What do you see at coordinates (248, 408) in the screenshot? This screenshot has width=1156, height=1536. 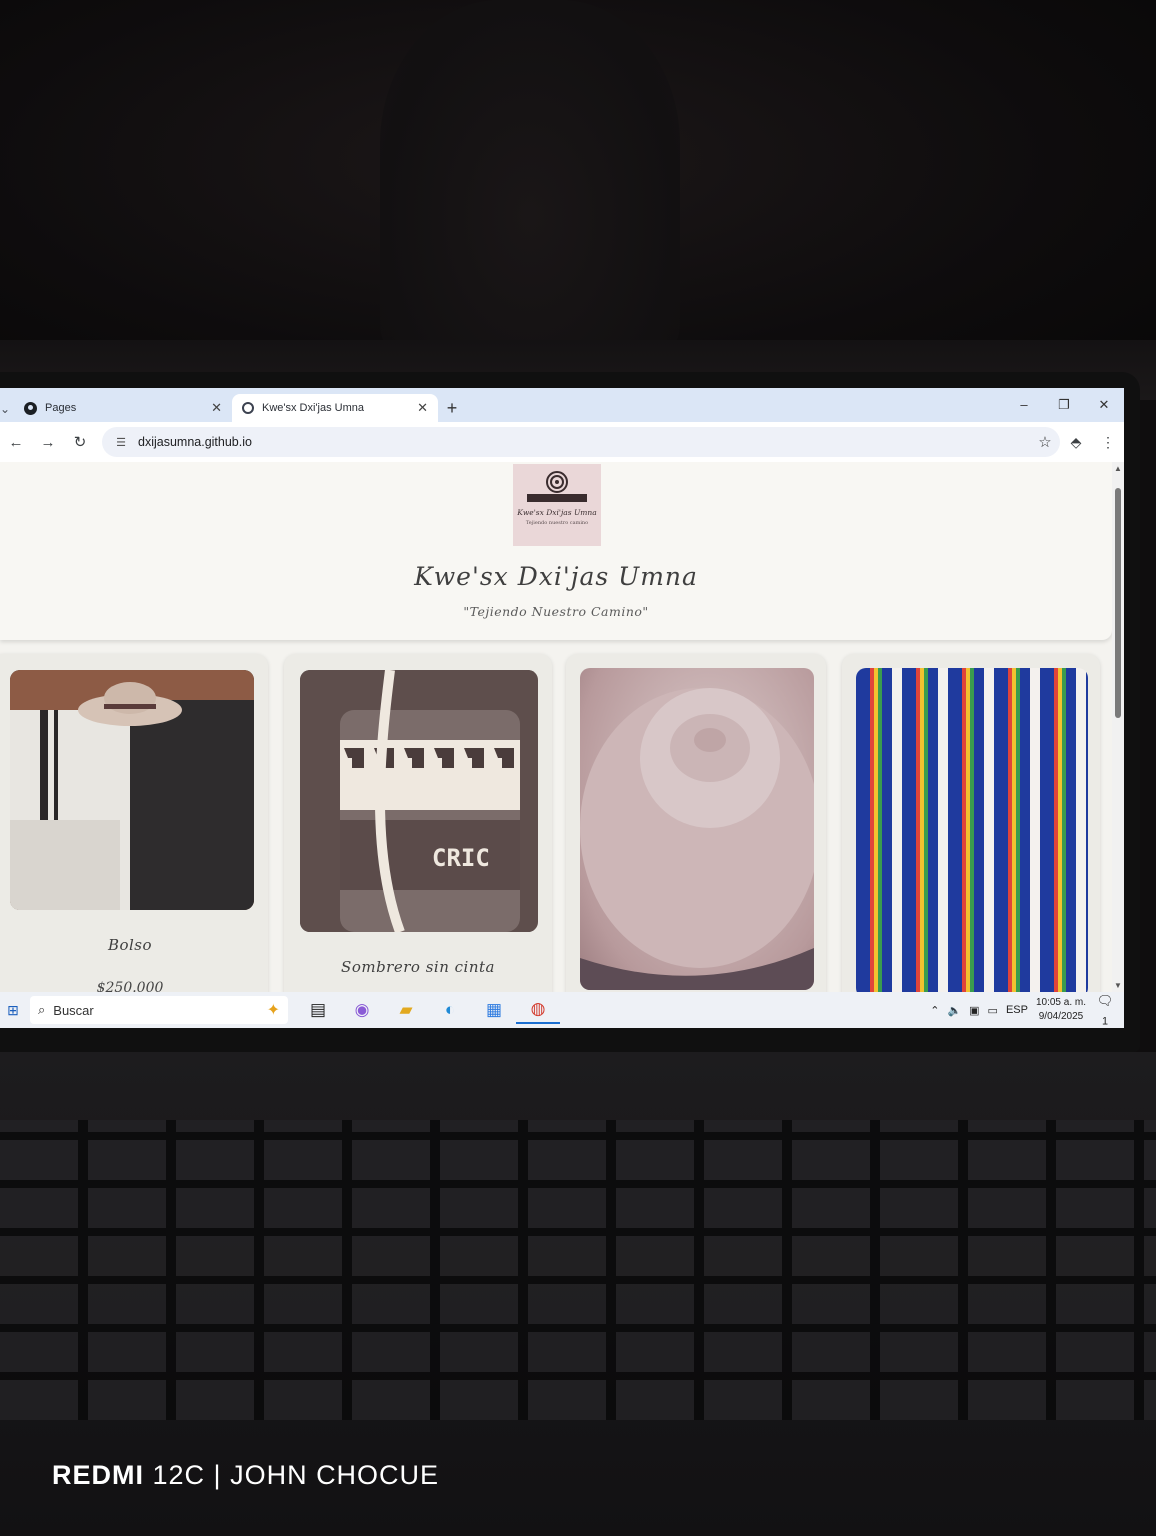 I see `globe-icon` at bounding box center [248, 408].